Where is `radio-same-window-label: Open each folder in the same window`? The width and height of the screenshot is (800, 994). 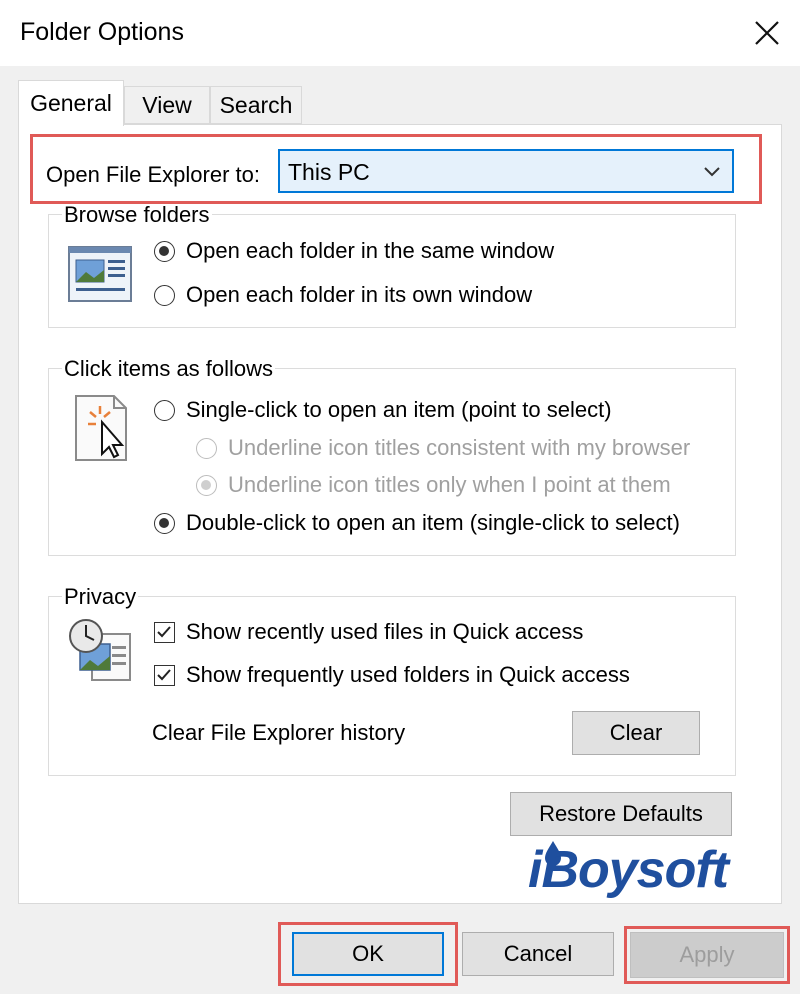
radio-same-window-label: Open each folder in the same window is located at coordinates (370, 250).